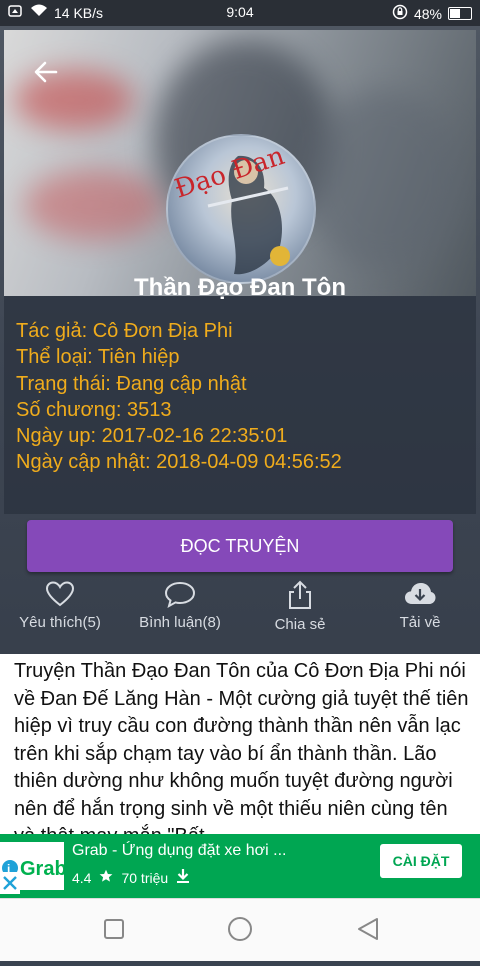 This screenshot has height=966, width=480. Describe the element at coordinates (94, 409) in the screenshot. I see `chapters-line: Số chương: 3513` at that location.